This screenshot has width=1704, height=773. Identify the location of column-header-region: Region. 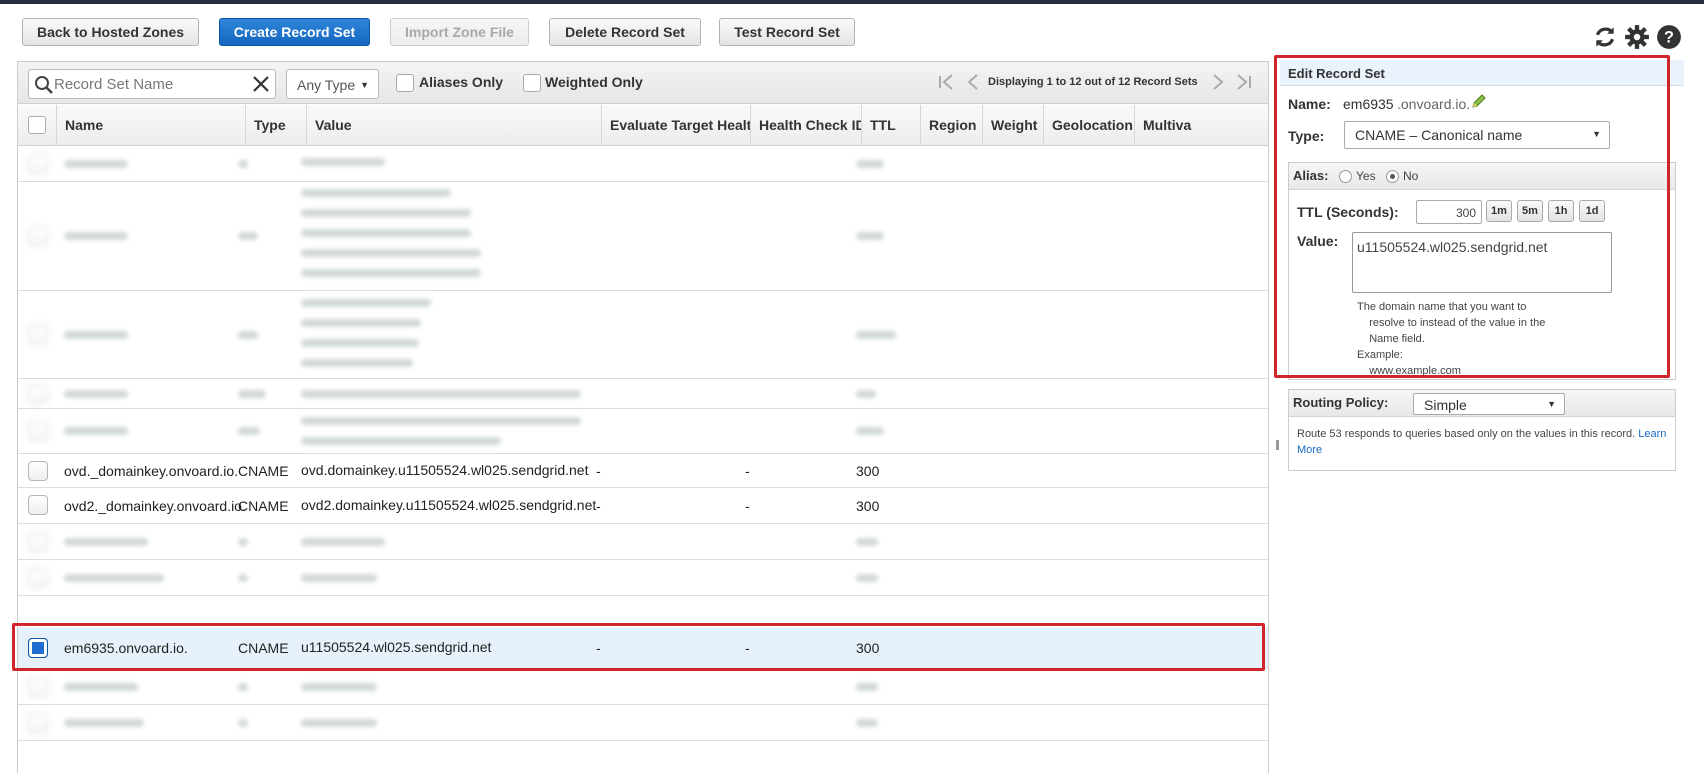
(951, 125).